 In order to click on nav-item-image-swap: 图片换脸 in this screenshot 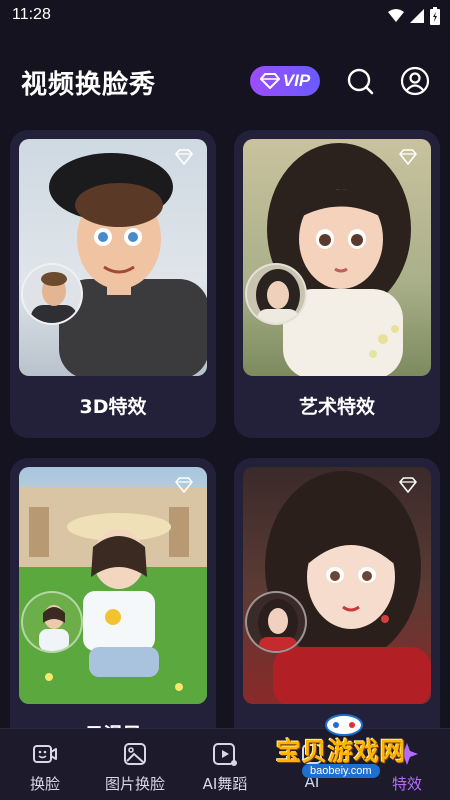, I will do `click(135, 764)`.